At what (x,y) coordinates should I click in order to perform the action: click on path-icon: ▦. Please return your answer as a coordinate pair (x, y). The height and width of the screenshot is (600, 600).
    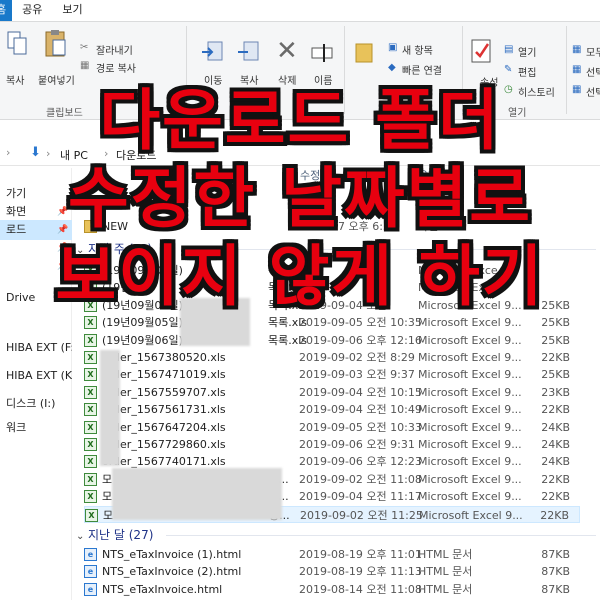
    Looking at the image, I should click on (84, 65).